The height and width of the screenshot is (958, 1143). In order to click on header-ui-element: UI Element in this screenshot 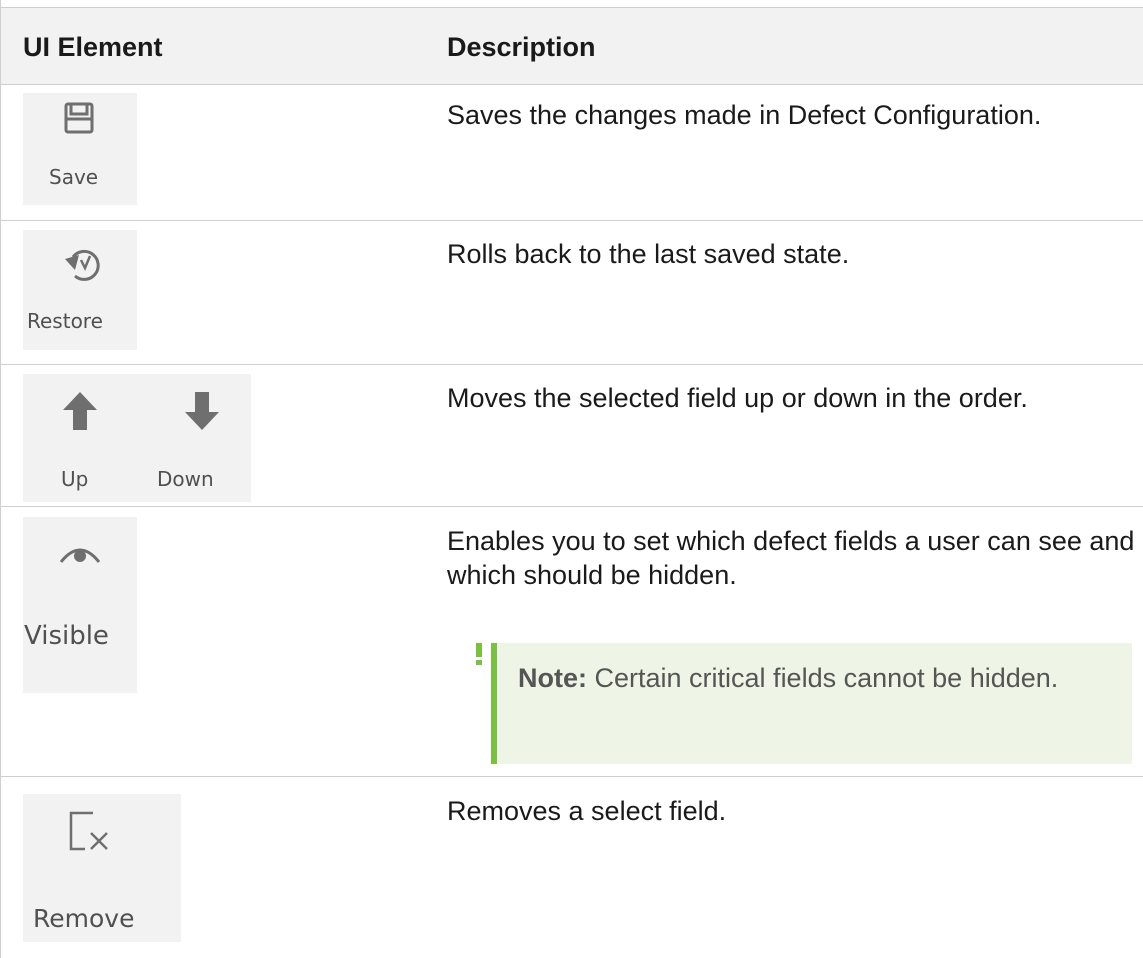, I will do `click(93, 47)`.